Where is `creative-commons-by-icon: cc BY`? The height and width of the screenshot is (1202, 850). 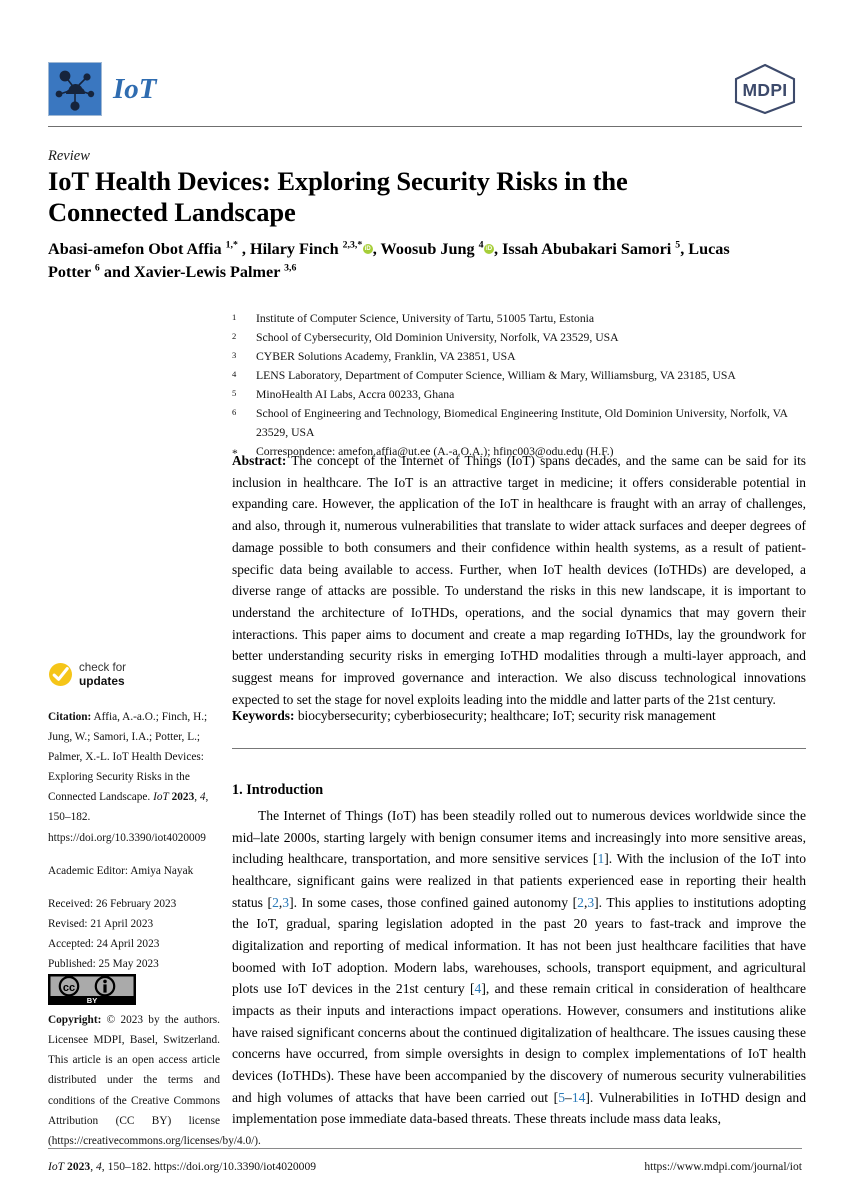
creative-commons-by-icon: cc BY is located at coordinates (92, 991).